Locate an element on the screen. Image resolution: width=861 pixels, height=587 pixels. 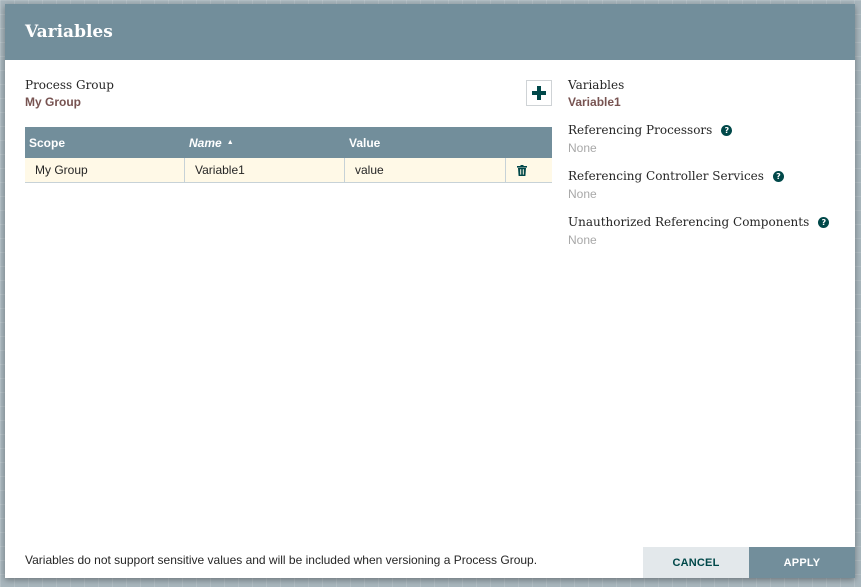
apply-button: APPLY is located at coordinates (802, 562).